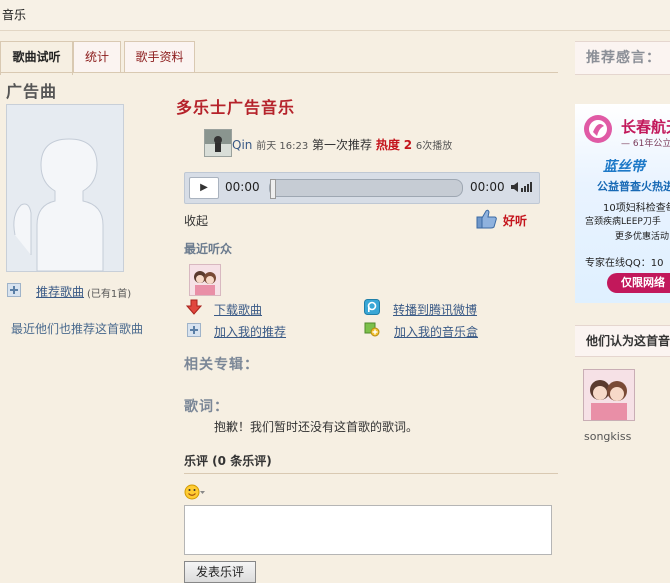 The height and width of the screenshot is (583, 670). I want to click on tab-underline, so click(279, 72).